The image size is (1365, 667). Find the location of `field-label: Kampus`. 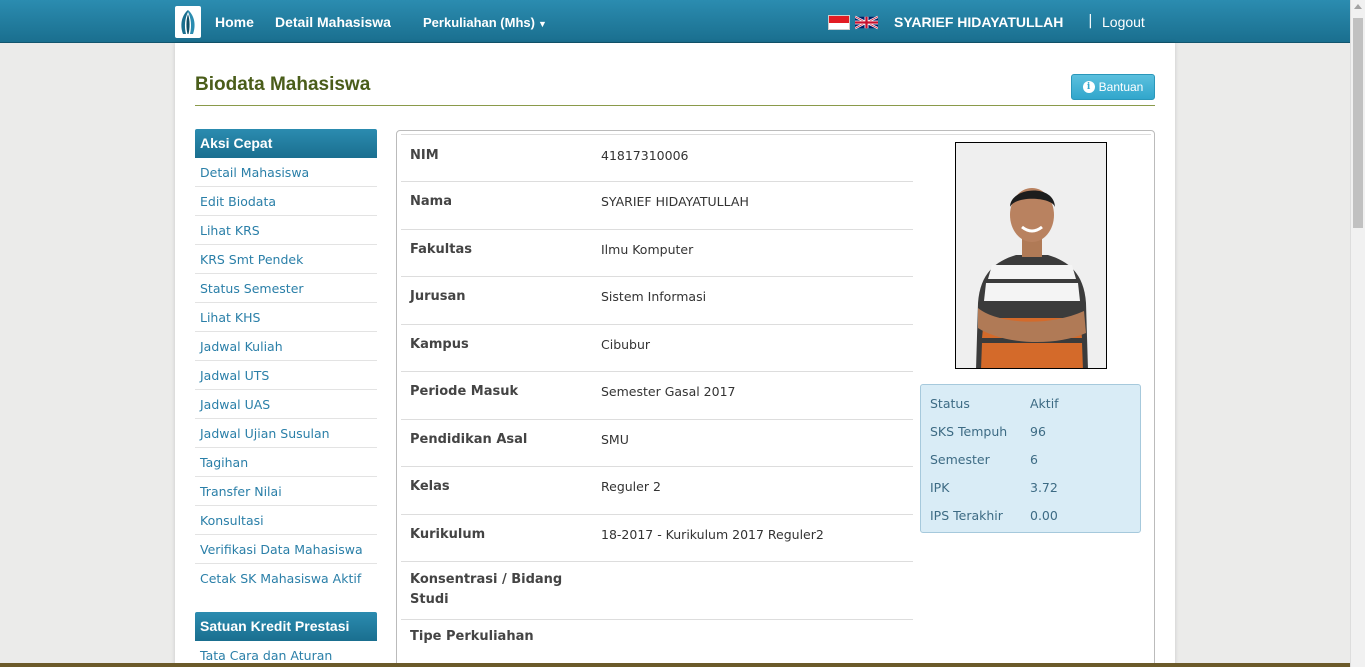

field-label: Kampus is located at coordinates (439, 344).